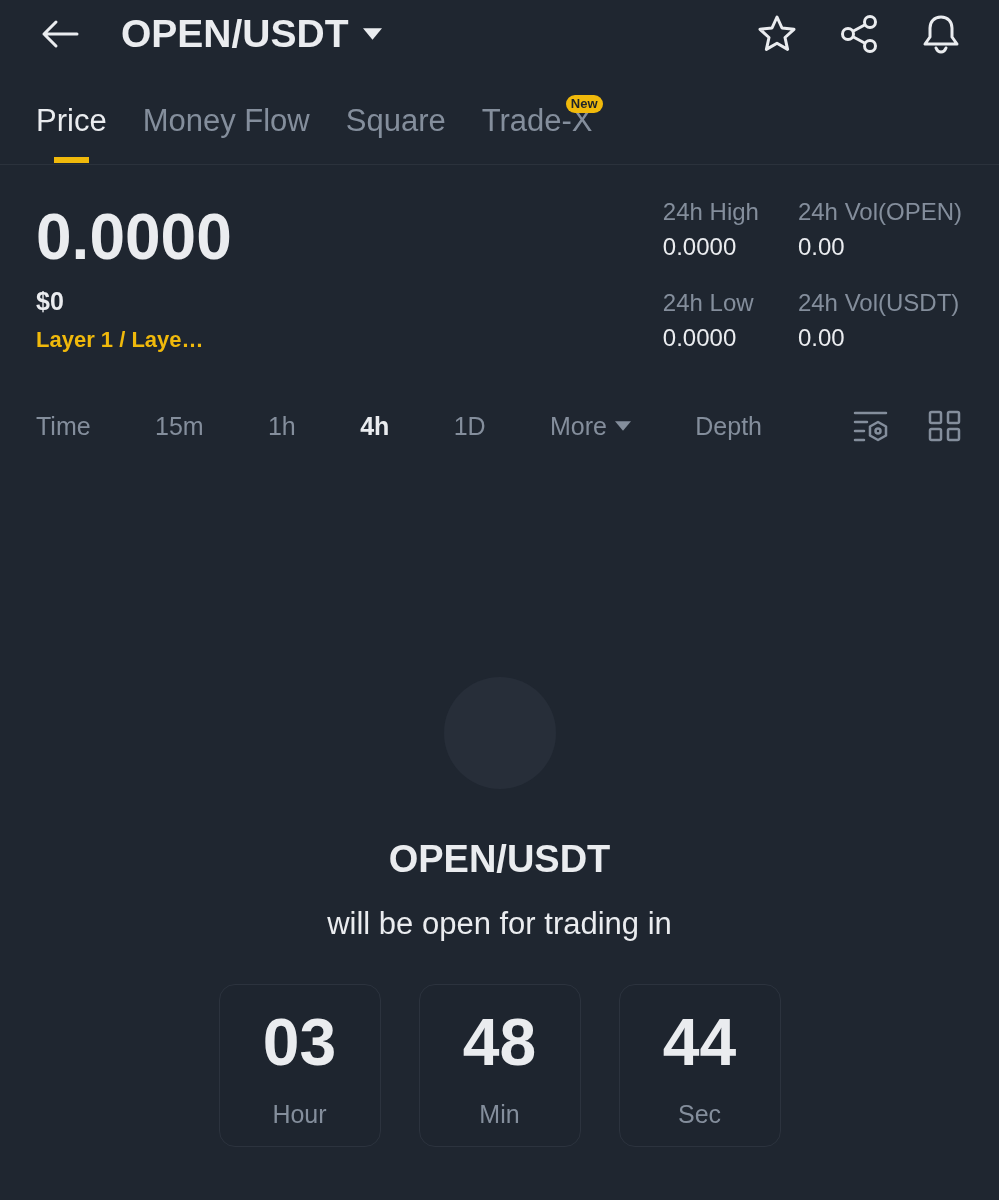  I want to click on countdown-unit: Sec, so click(699, 1114).